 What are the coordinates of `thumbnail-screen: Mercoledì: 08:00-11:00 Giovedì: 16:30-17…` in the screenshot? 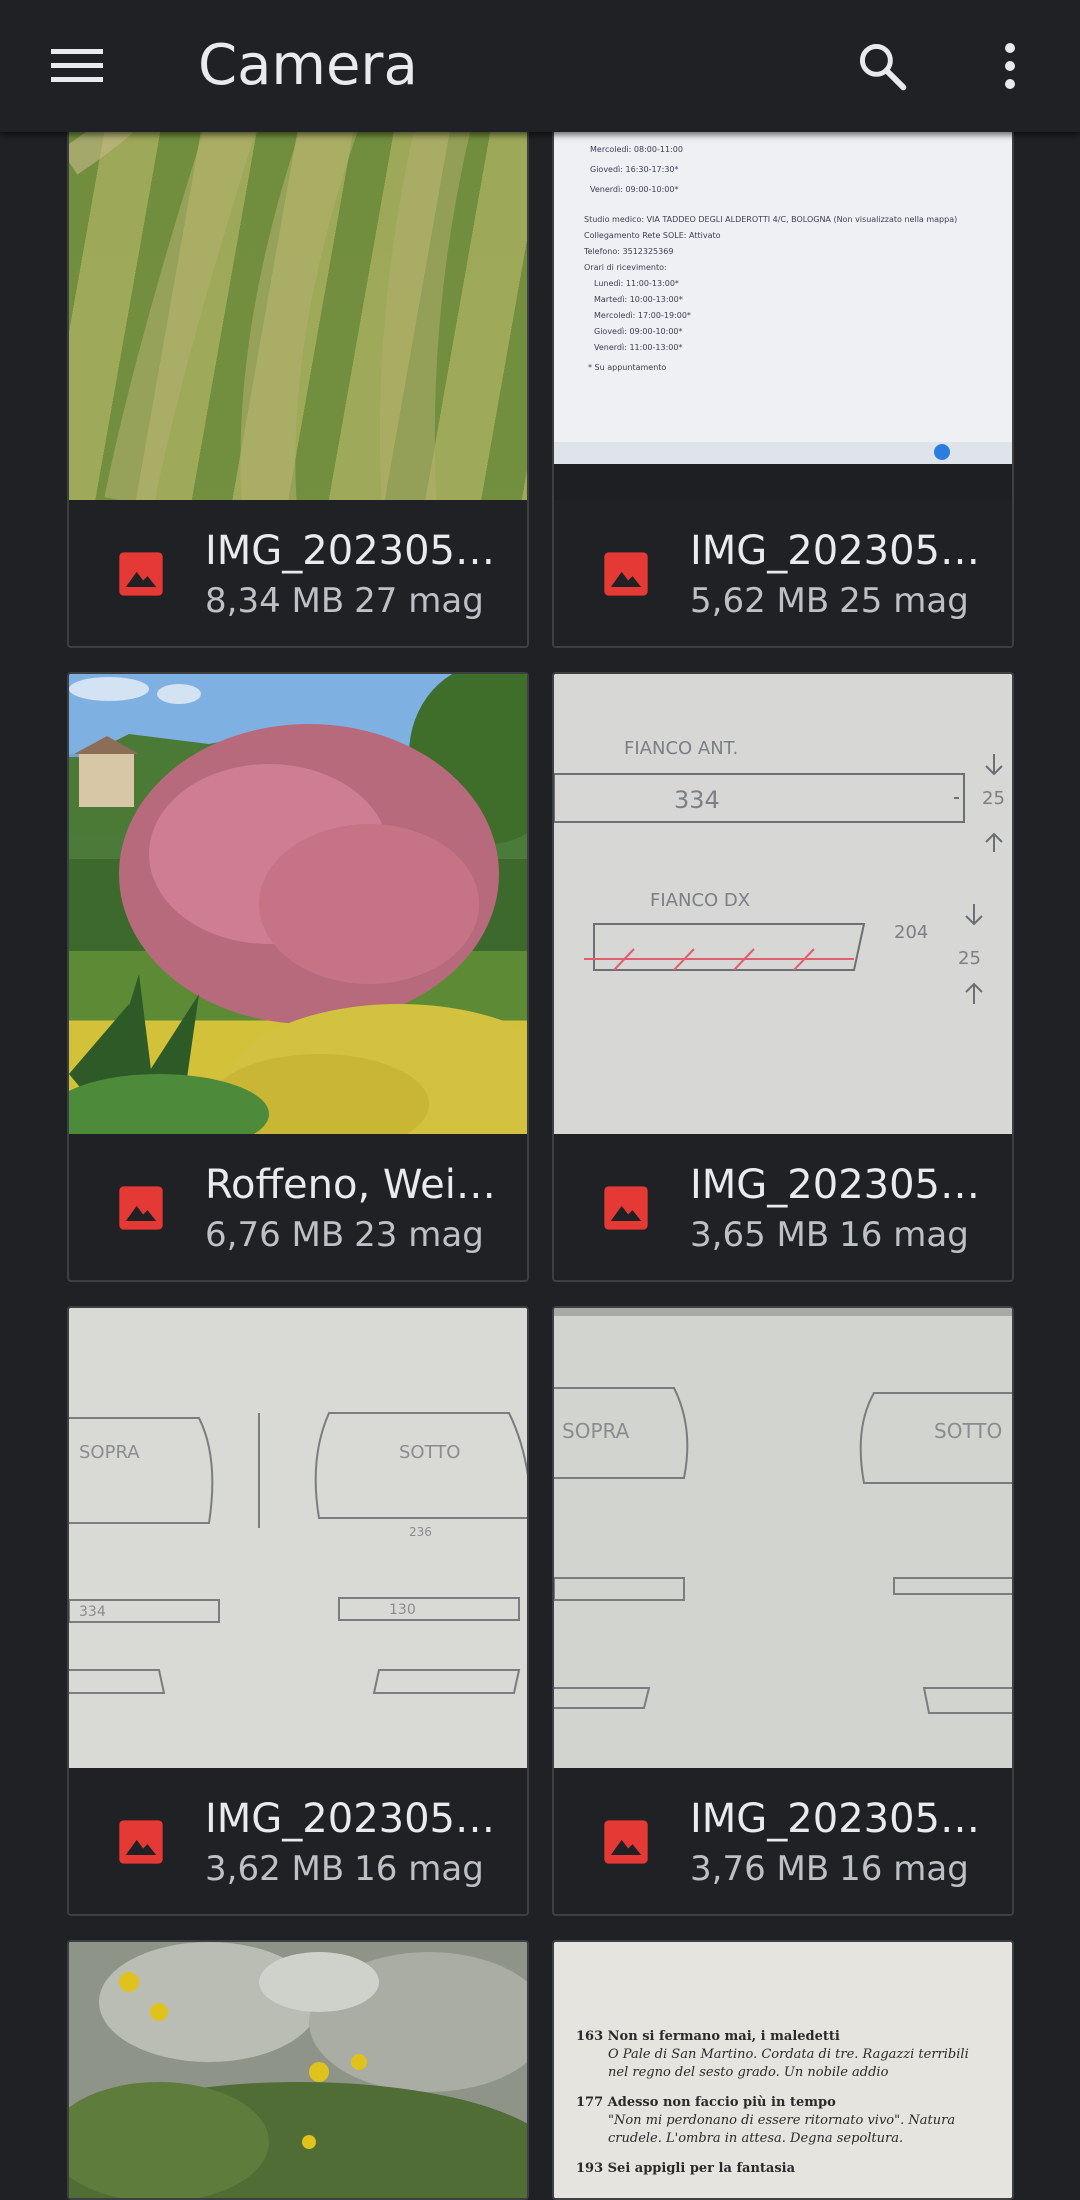 It's located at (783, 302).